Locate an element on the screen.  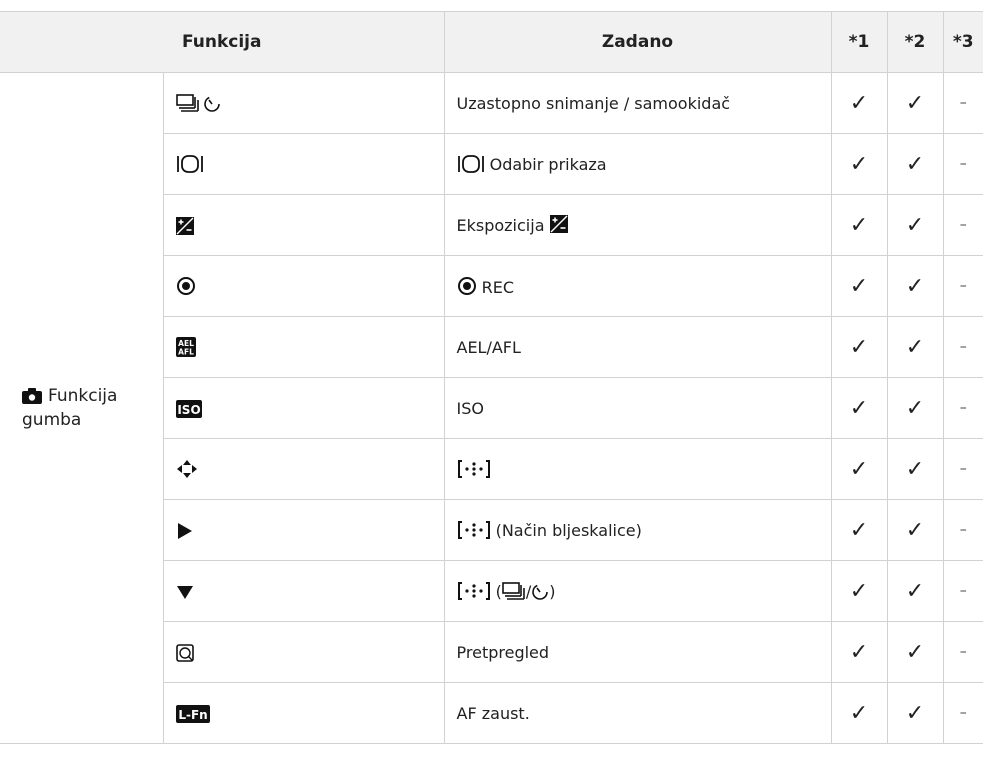
default-text: ISO is located at coordinates (470, 408).